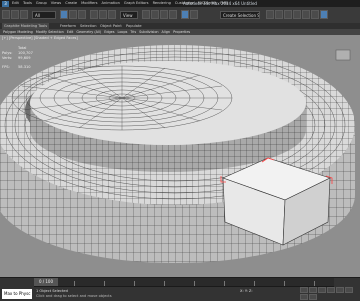 The width and height of the screenshot is (360, 301). I want to click on render-icon, so click(324, 14).